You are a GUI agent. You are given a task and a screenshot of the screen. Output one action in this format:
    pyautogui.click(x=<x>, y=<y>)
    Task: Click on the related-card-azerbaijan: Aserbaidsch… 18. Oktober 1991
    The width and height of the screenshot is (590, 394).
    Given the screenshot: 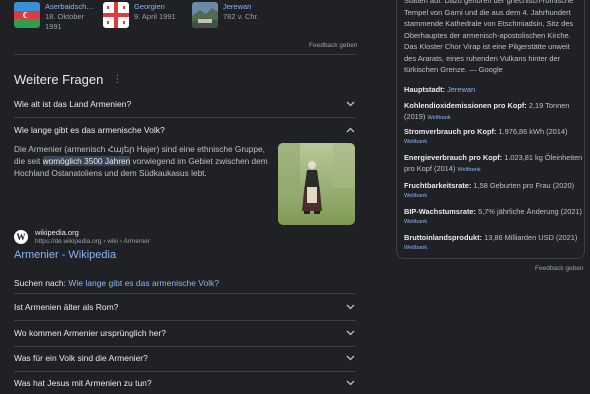 What is the action you would take?
    pyautogui.click(x=54, y=17)
    